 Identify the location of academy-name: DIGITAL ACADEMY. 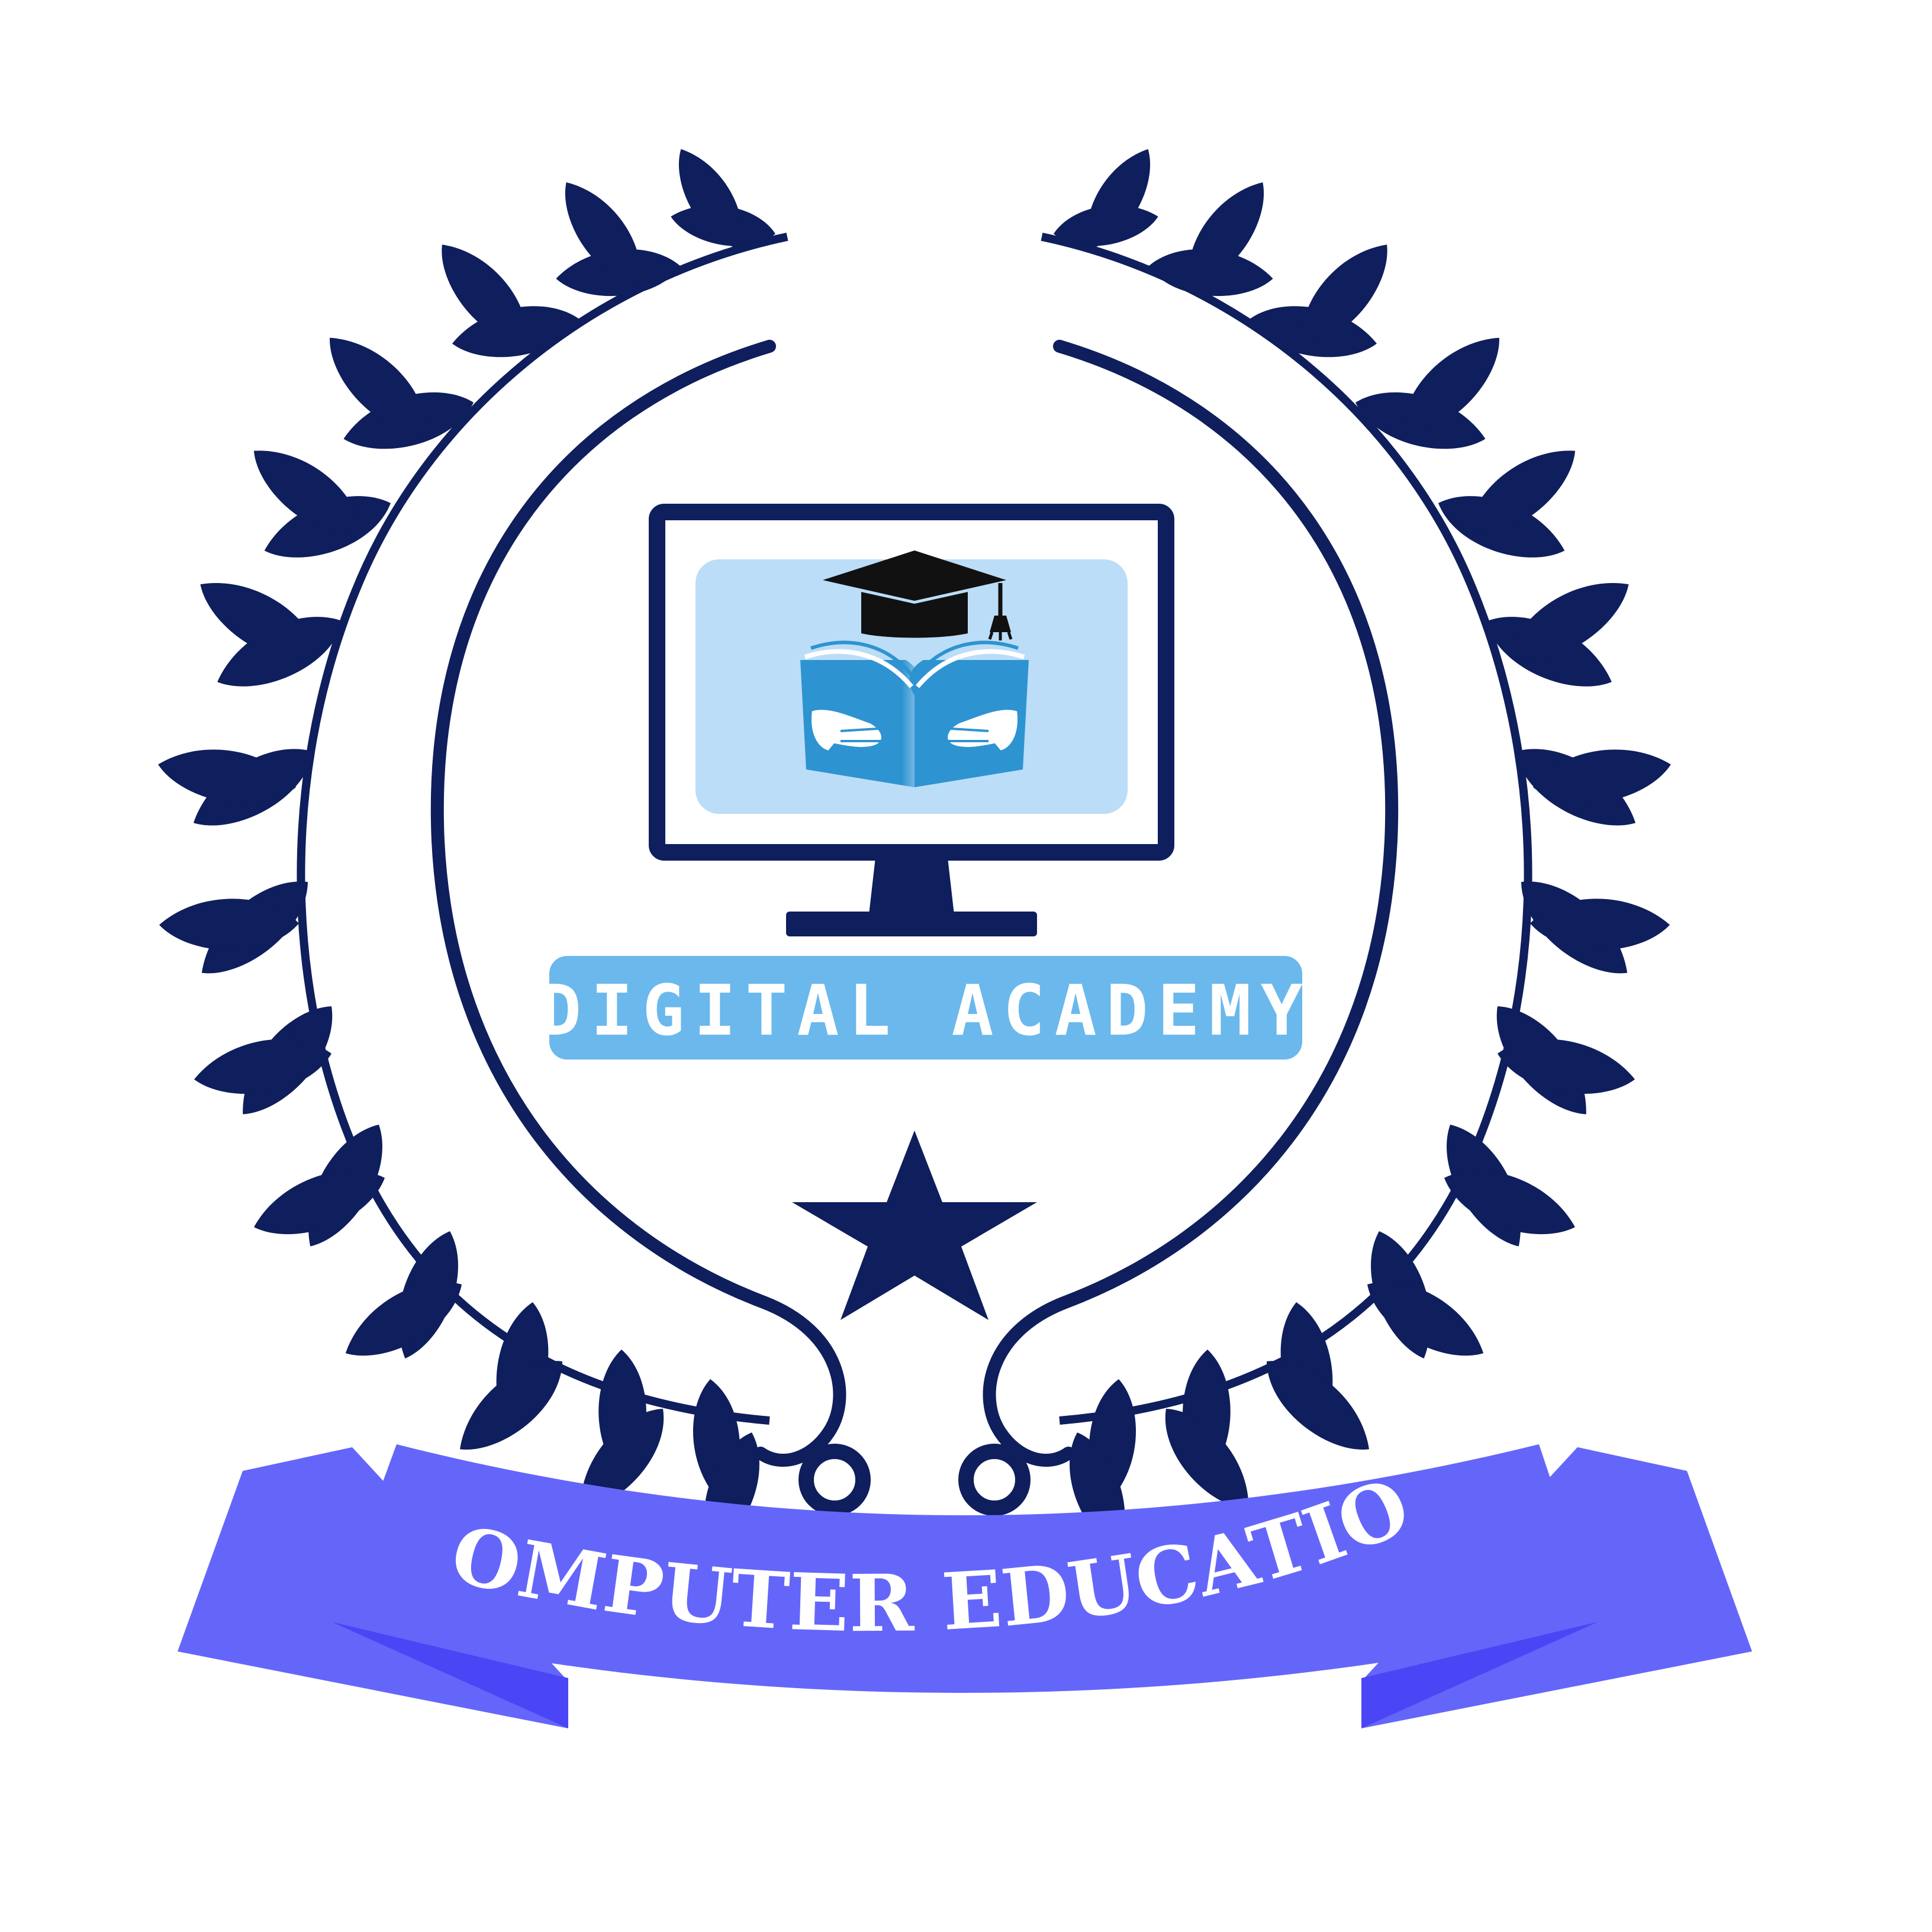
(925, 1011).